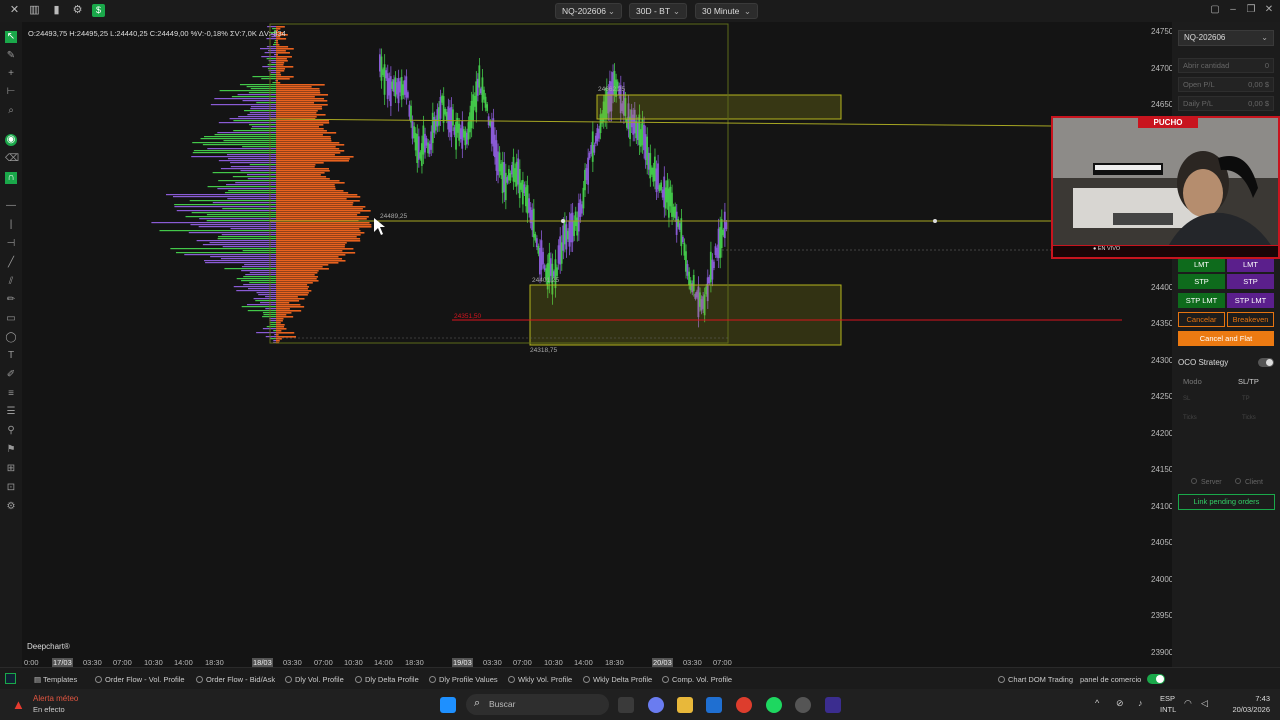  Describe the element at coordinates (1140, 703) in the screenshot. I see `mic-icon: ♪` at that location.